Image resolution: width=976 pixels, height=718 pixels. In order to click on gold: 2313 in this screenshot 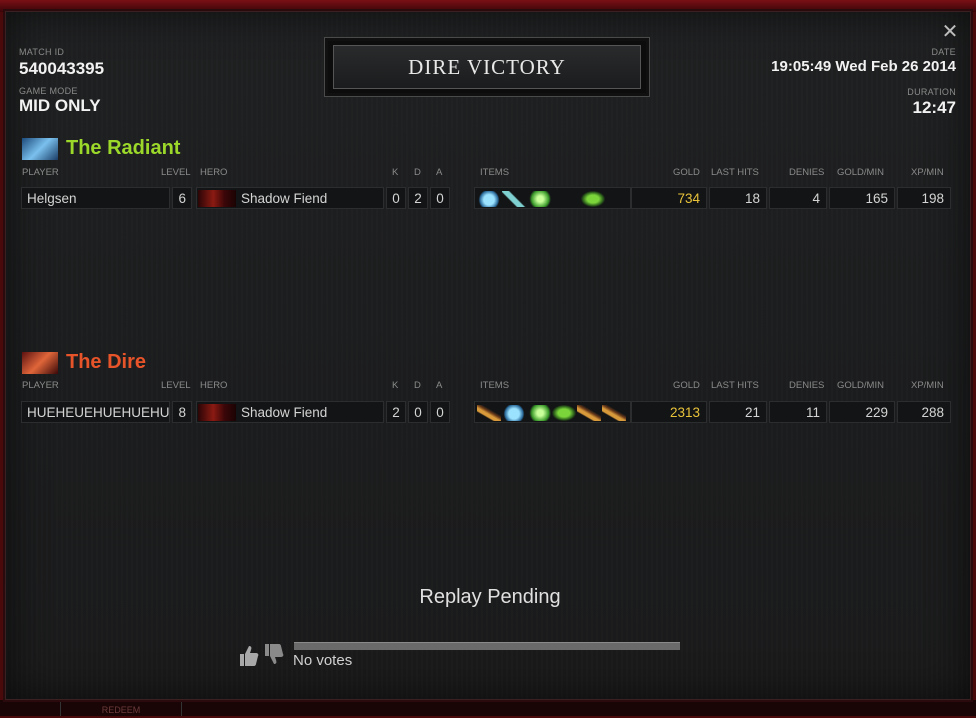, I will do `click(669, 412)`.